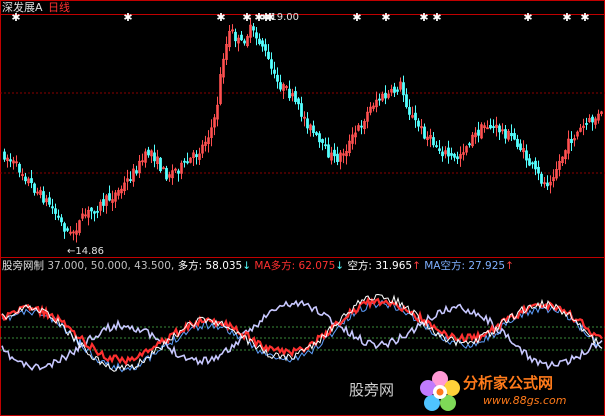 This screenshot has height=416, width=605. I want to click on ma-kongfang-label: MA空方:, so click(445, 266).